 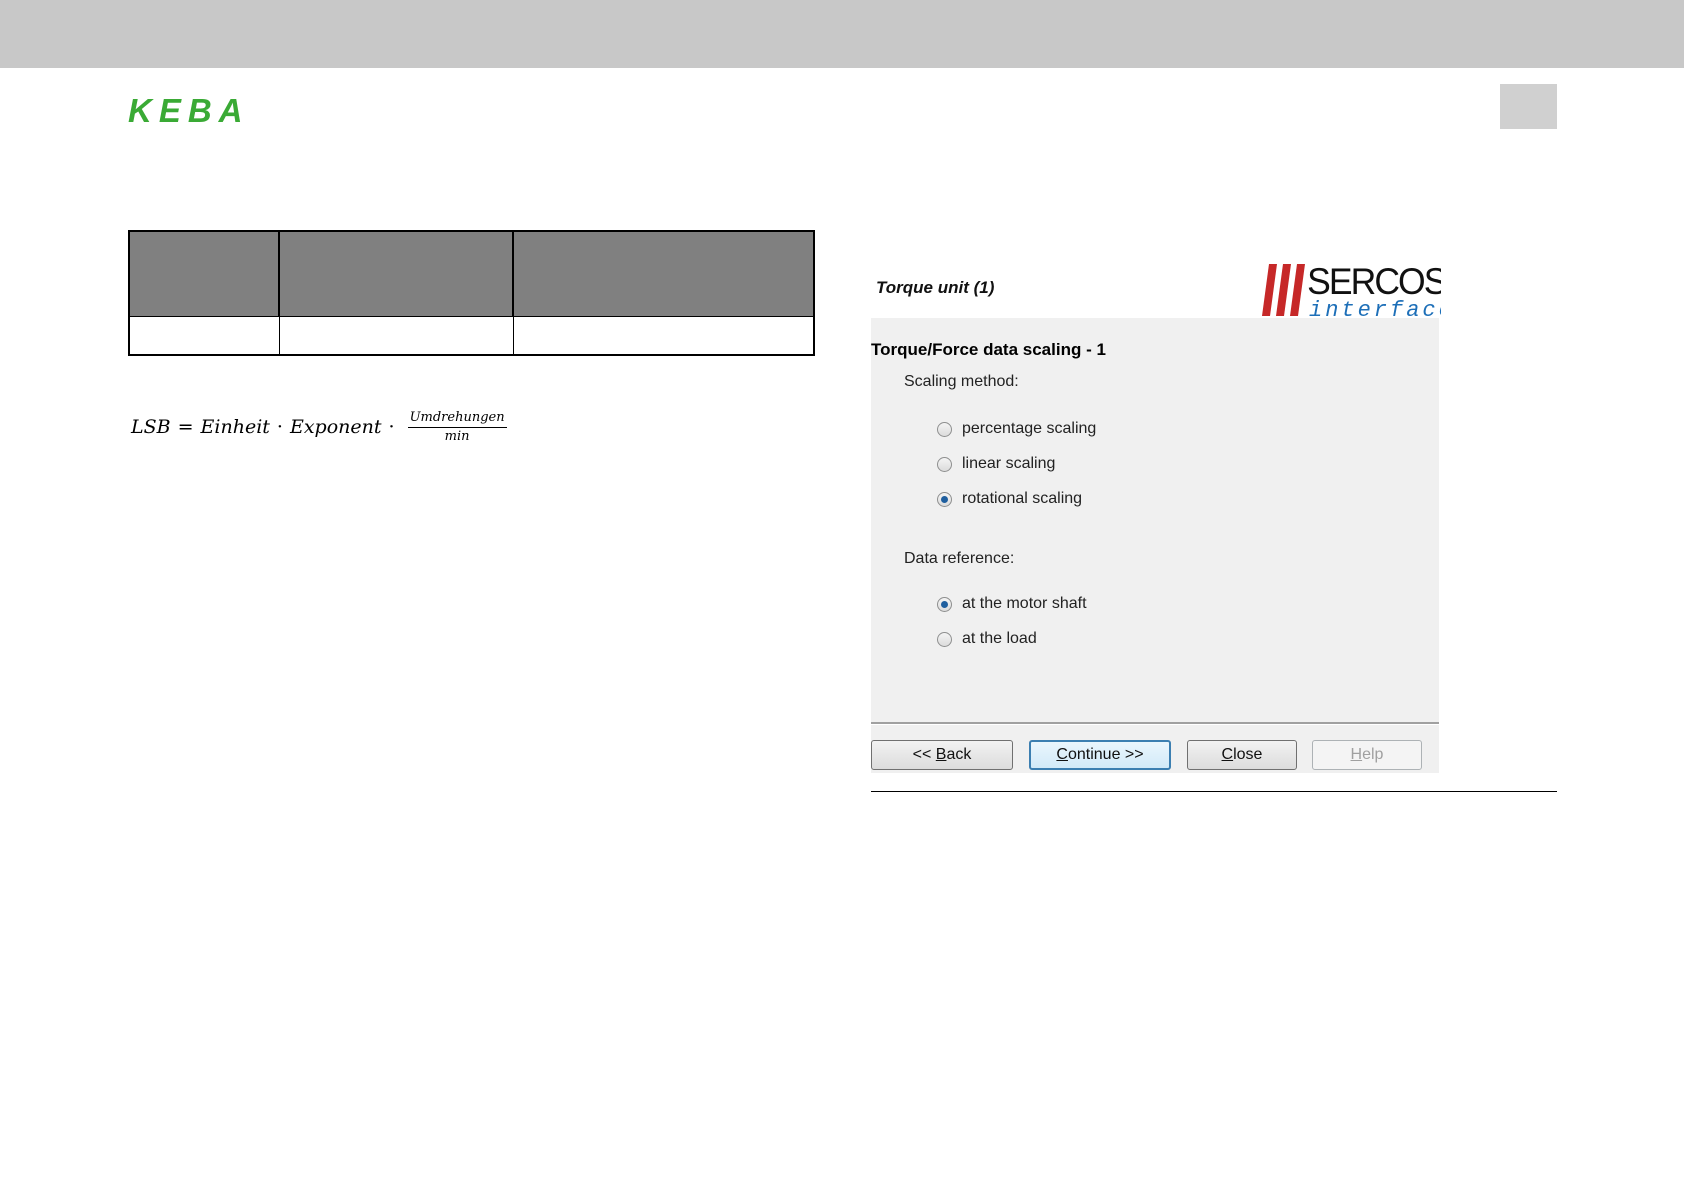 I want to click on back-button: << Back, so click(x=942, y=755).